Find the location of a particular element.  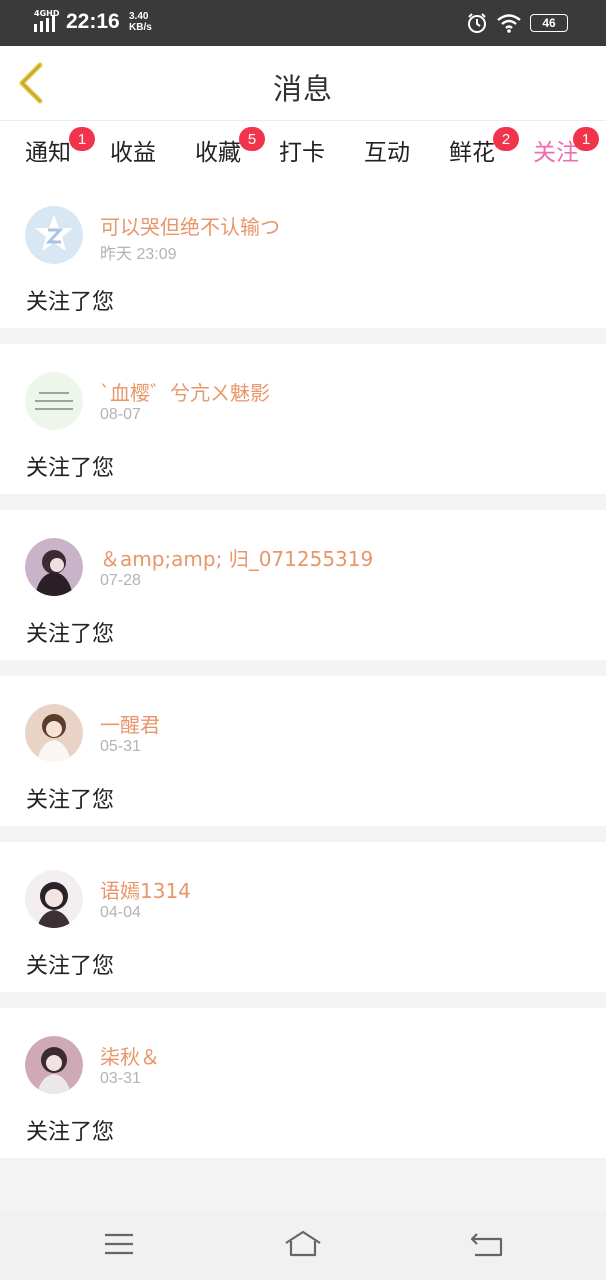

username: 一醒君 is located at coordinates (130, 723).